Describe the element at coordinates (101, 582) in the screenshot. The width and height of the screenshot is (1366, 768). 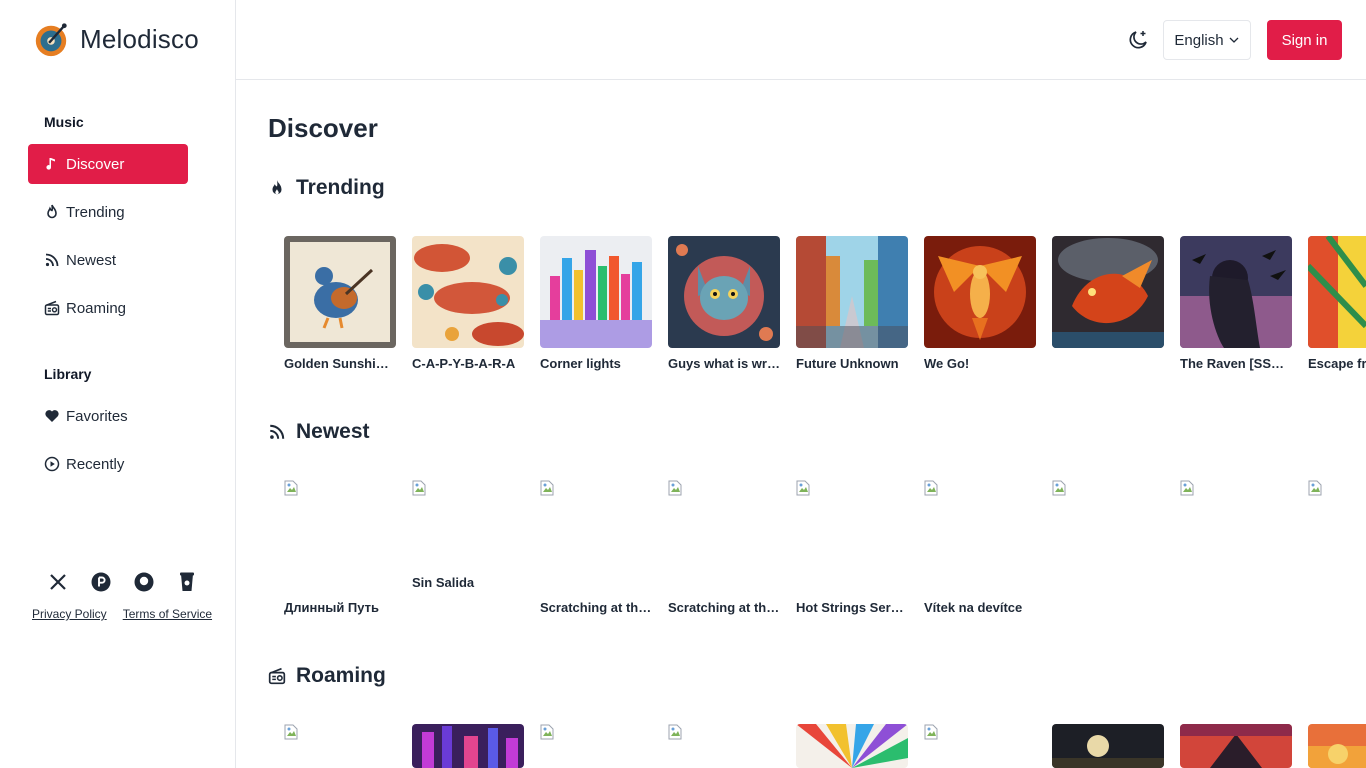
I see `producthunt-icon` at that location.